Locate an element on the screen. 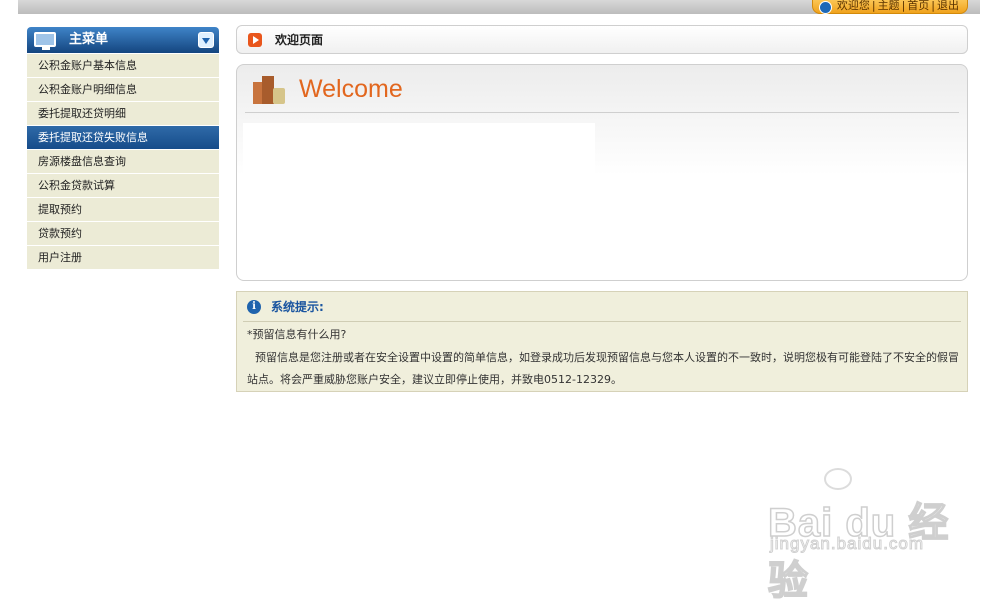  monitor-icon is located at coordinates (45, 41).